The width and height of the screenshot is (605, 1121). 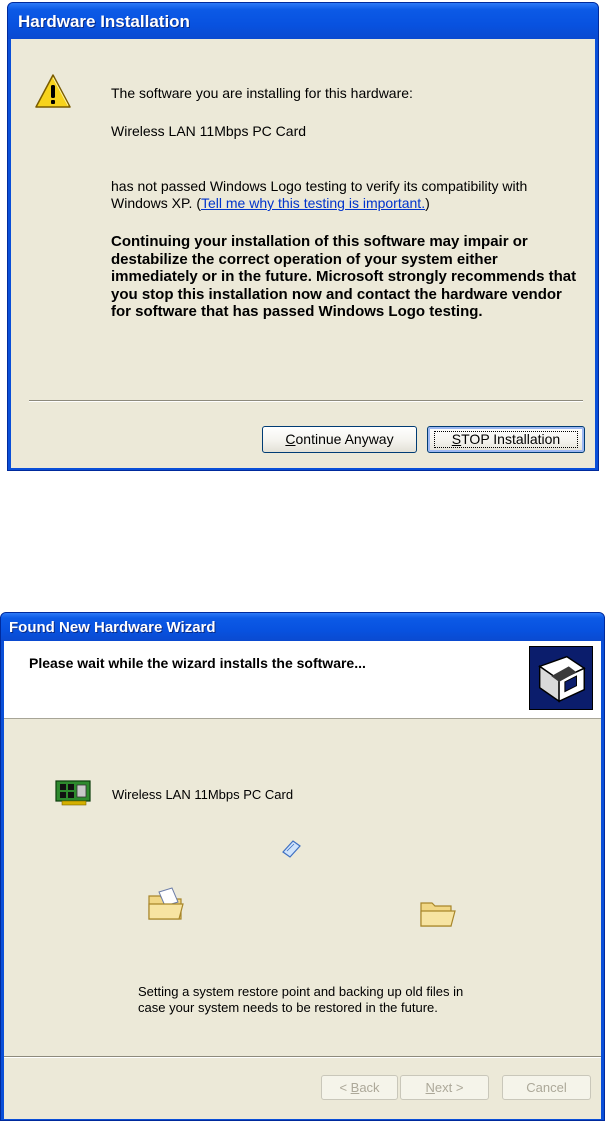 What do you see at coordinates (449, 1087) in the screenshot?
I see `next-label: ext >` at bounding box center [449, 1087].